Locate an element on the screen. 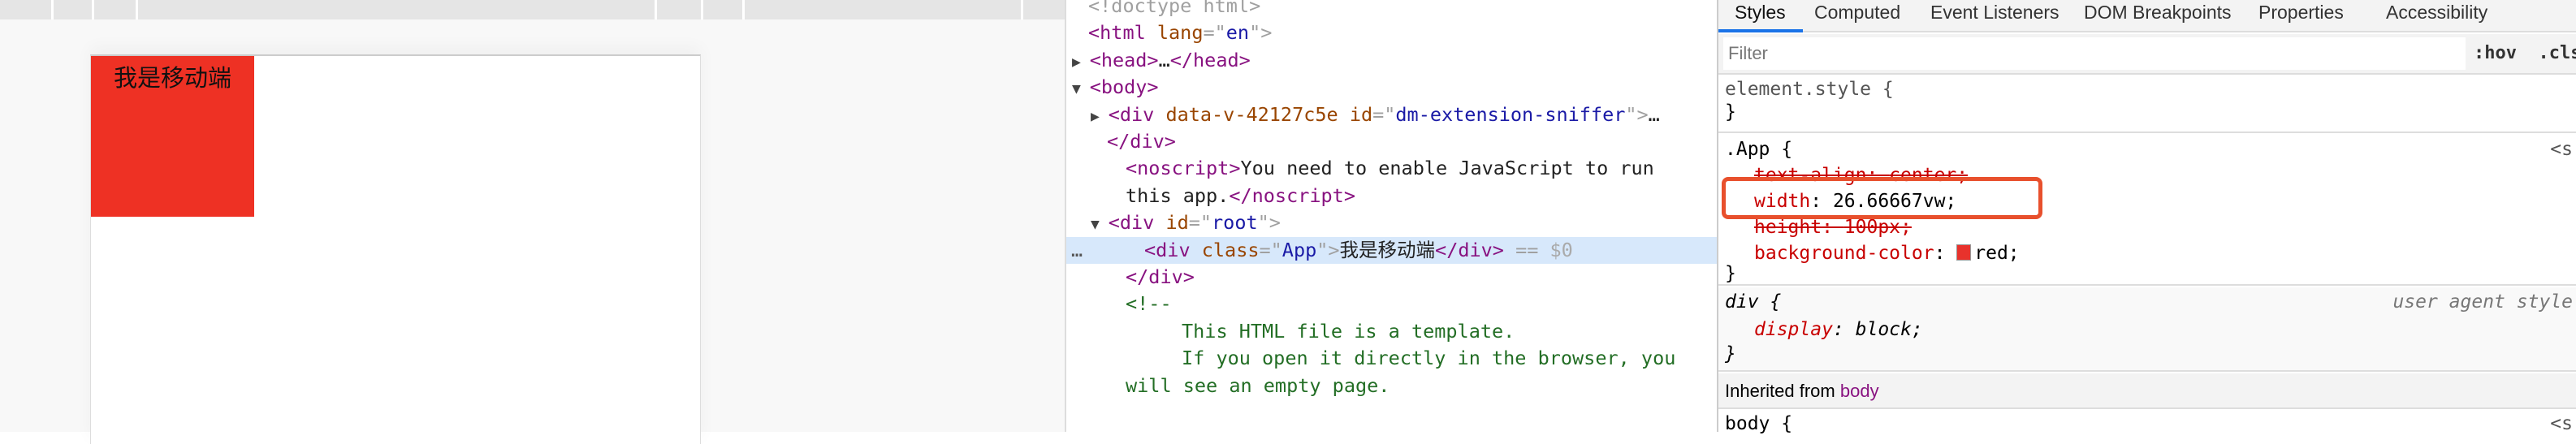  dom-token: will see an empty page. is located at coordinates (1258, 385).